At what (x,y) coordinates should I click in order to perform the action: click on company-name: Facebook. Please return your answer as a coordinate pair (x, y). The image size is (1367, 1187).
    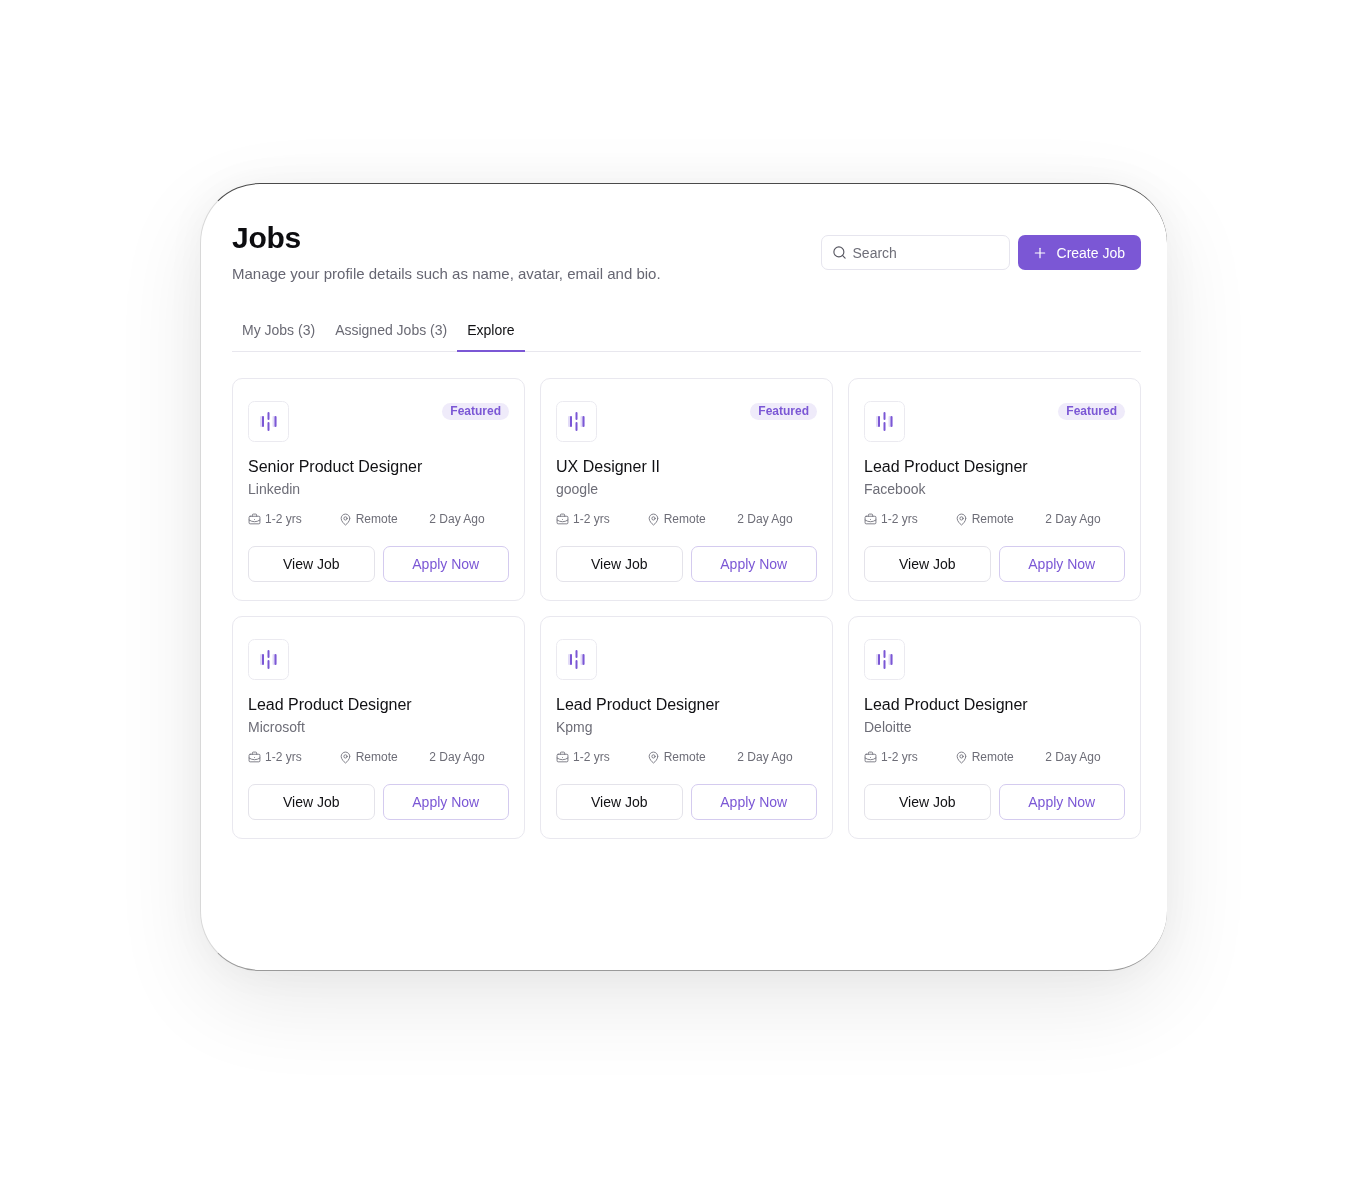
    Looking at the image, I should click on (895, 489).